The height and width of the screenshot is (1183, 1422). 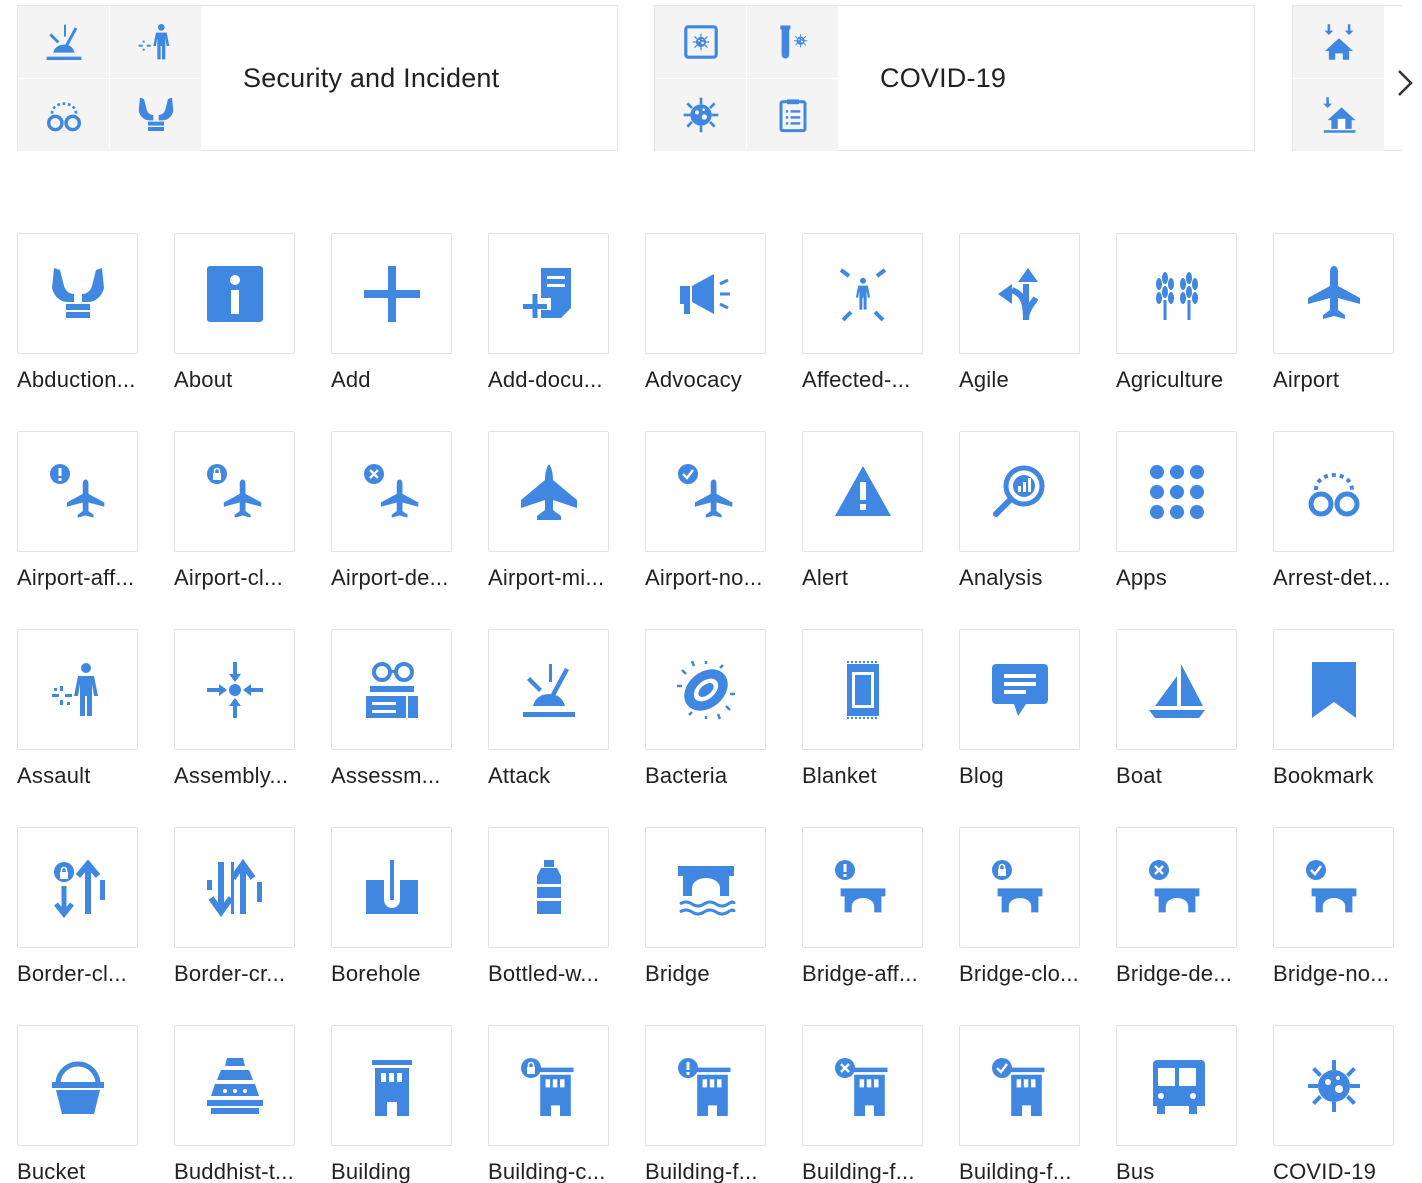 I want to click on category-card-partial, so click(x=1347, y=78).